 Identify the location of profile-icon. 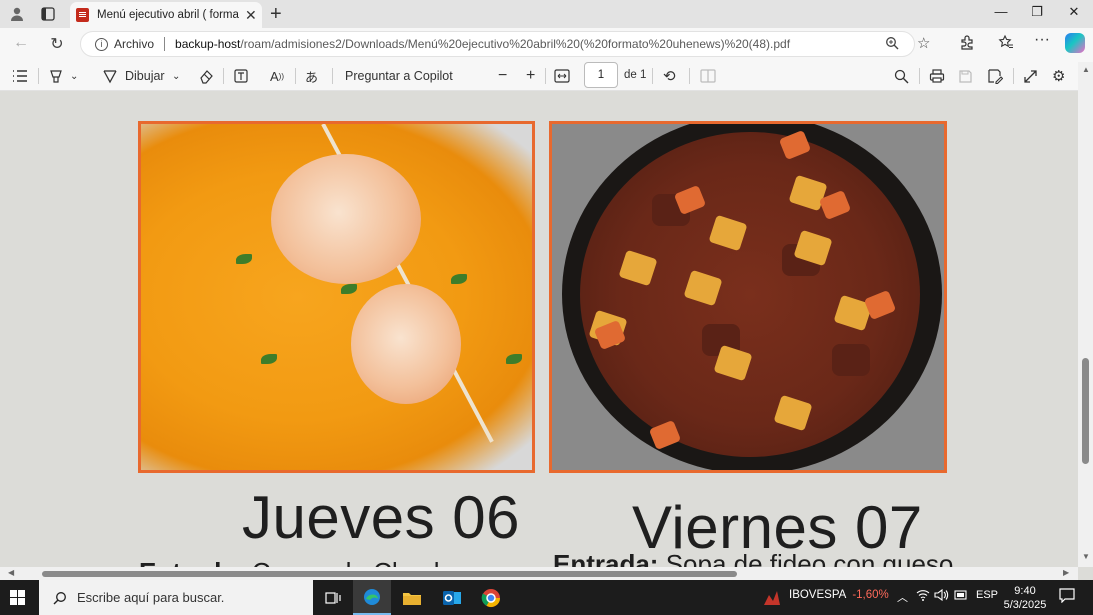
(17, 14).